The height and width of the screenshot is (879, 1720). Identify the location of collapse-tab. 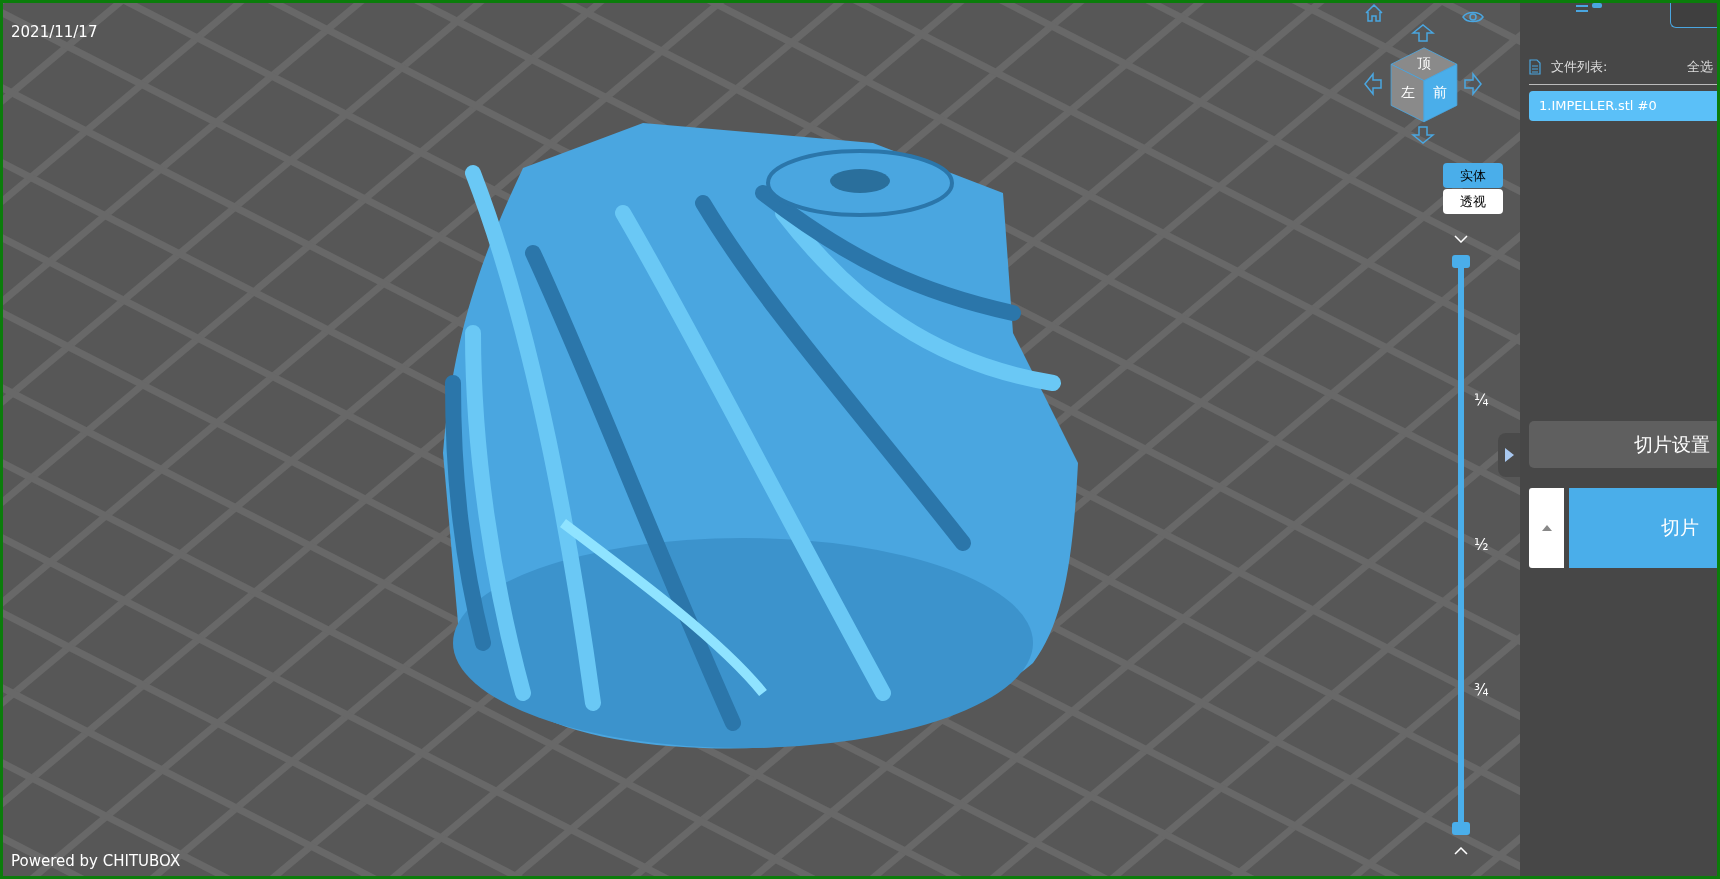
(1509, 455).